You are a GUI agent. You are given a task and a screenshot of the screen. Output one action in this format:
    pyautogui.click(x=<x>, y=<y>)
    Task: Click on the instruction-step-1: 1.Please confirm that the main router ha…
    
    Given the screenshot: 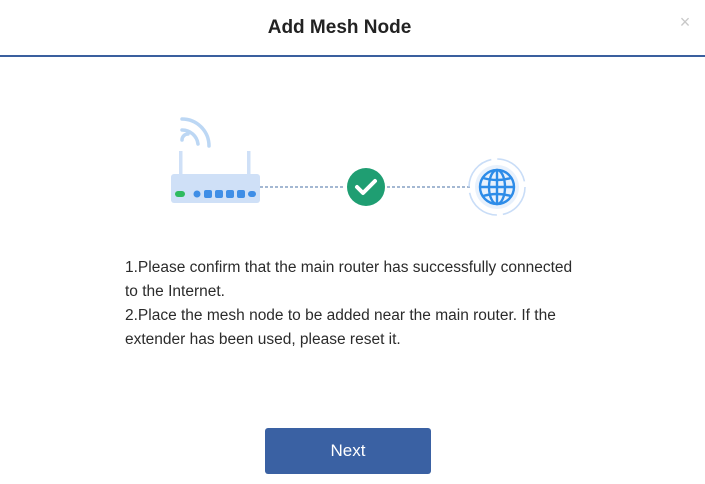 What is the action you would take?
    pyautogui.click(x=349, y=279)
    